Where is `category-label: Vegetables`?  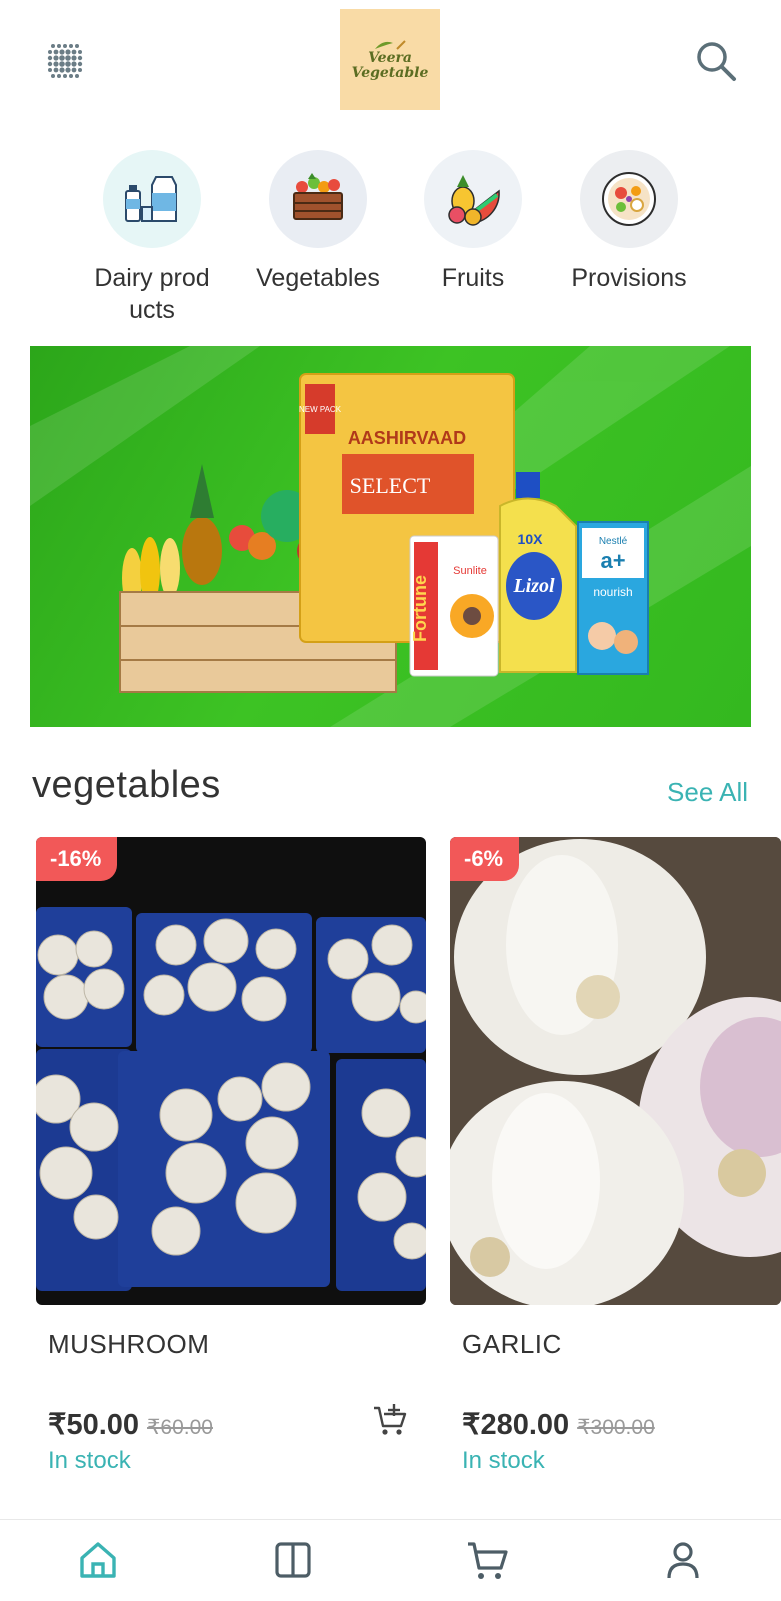 category-label: Vegetables is located at coordinates (318, 278).